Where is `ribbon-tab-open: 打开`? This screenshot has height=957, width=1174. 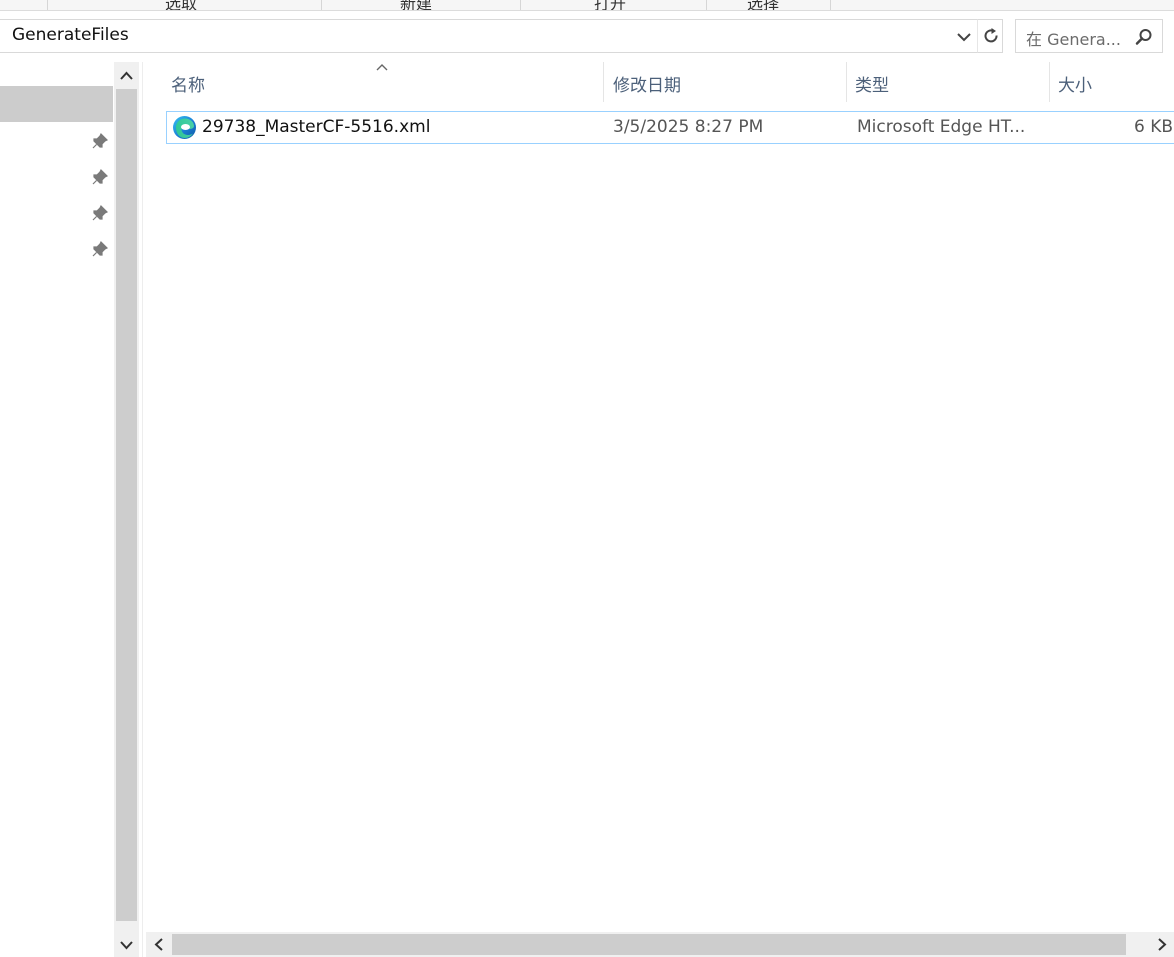
ribbon-tab-open: 打开 is located at coordinates (610, 5).